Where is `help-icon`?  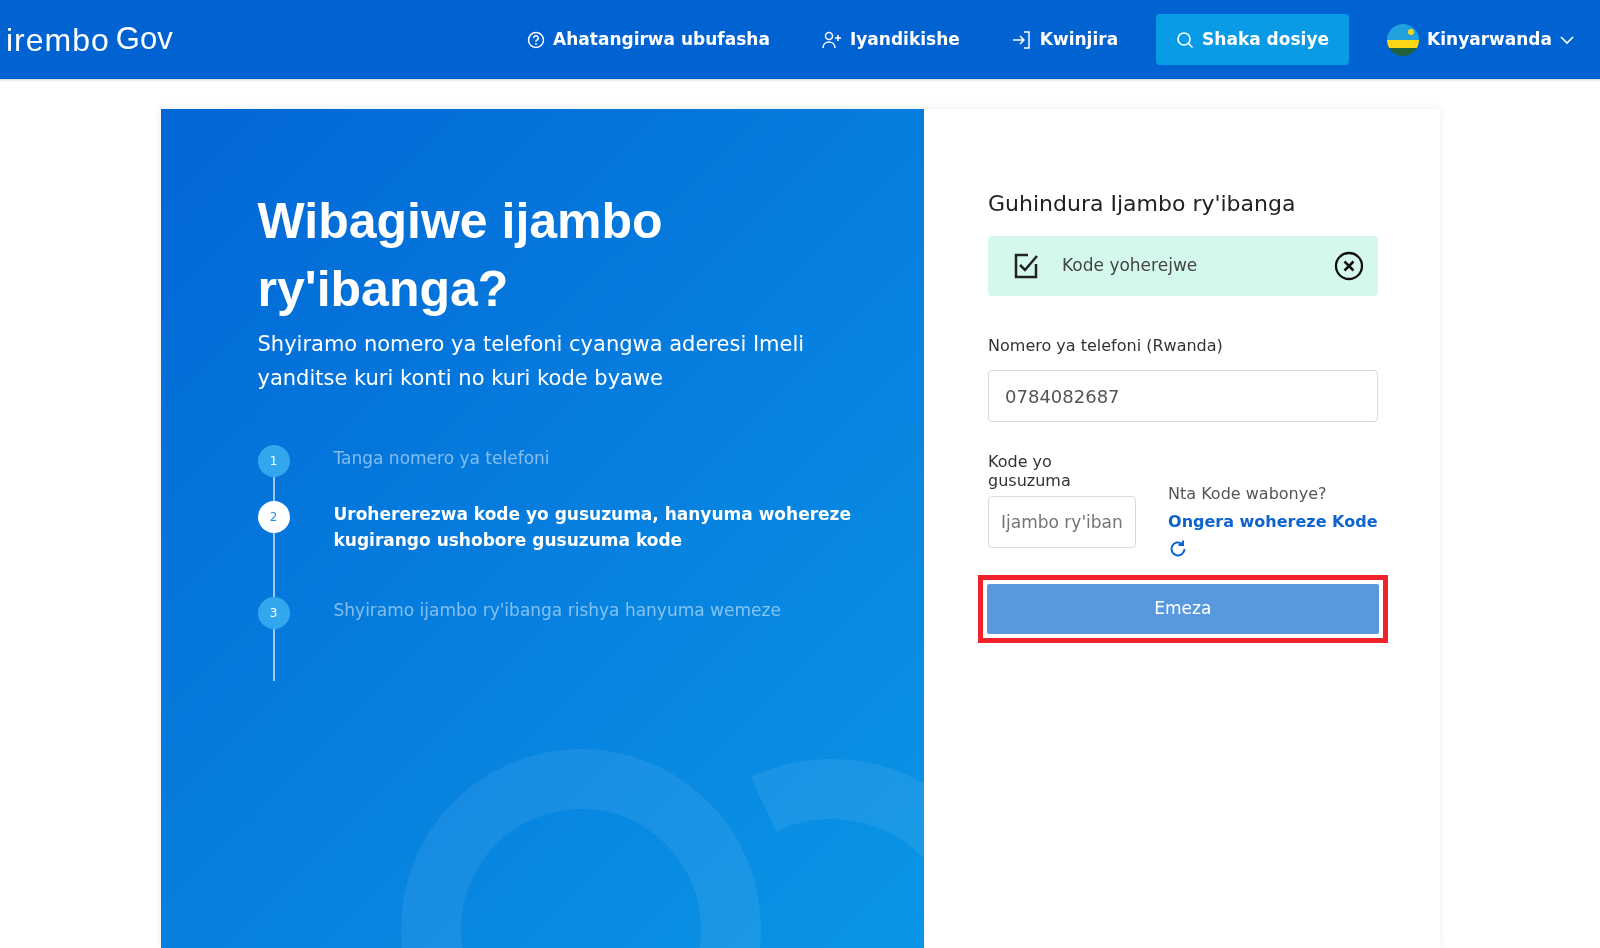
help-icon is located at coordinates (536, 39).